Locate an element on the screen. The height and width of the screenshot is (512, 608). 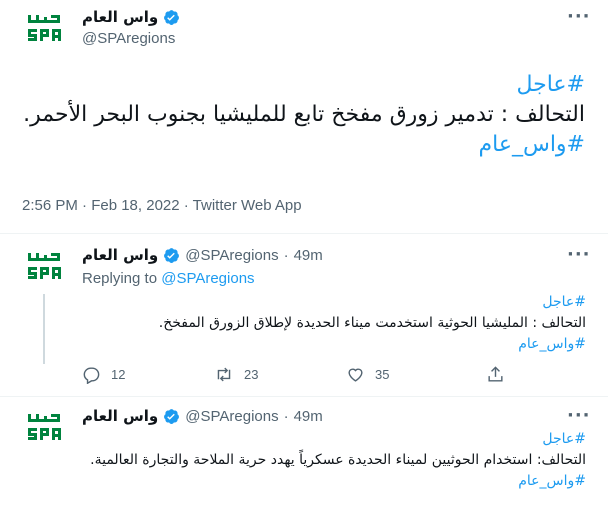
reply-icon is located at coordinates (91, 374).